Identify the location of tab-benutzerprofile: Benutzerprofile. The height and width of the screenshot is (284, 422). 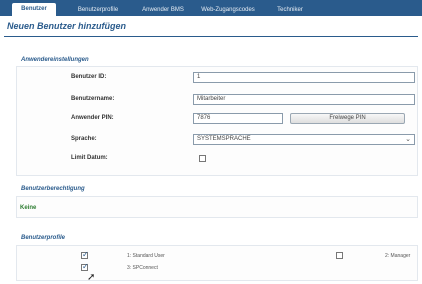
(98, 10).